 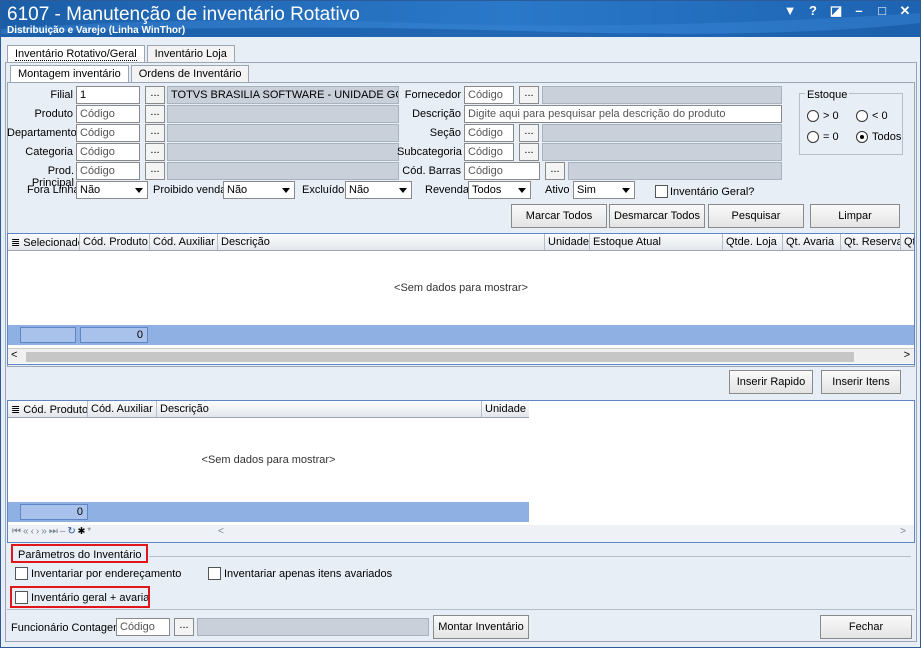 What do you see at coordinates (283, 95) in the screenshot?
I see `filial-description: TOTVS BRASILIA SOFTWARE - UNIDADE GOIANI` at bounding box center [283, 95].